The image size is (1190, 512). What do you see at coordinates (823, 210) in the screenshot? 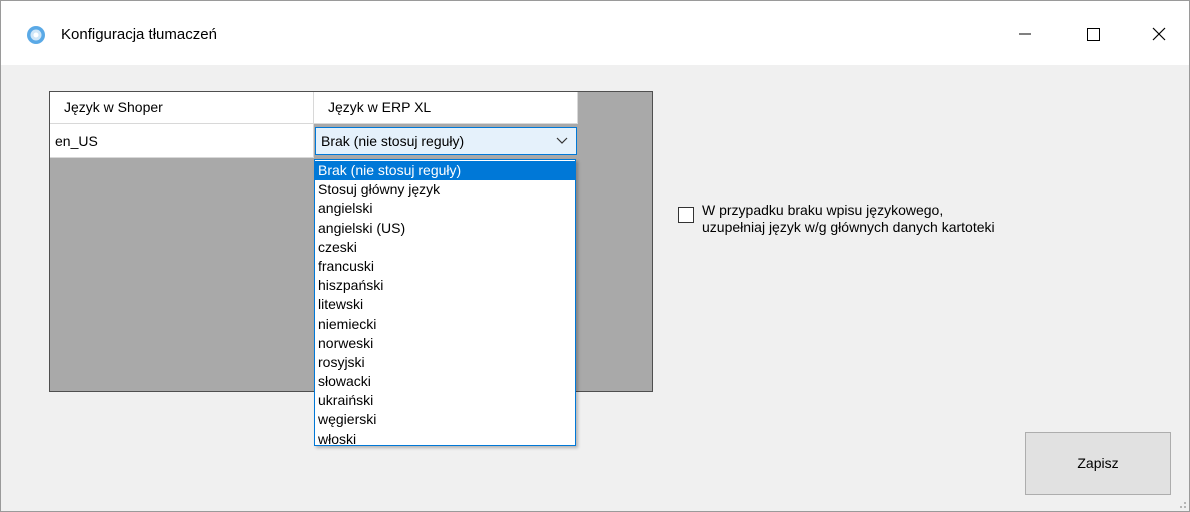
I see `fallback-label-line1: W przypadku braku wpisu językowego,` at bounding box center [823, 210].